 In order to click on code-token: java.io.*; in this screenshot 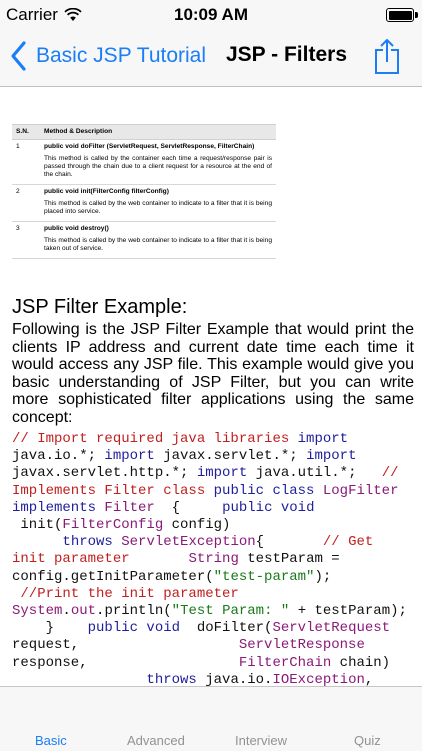, I will do `click(58, 456)`.